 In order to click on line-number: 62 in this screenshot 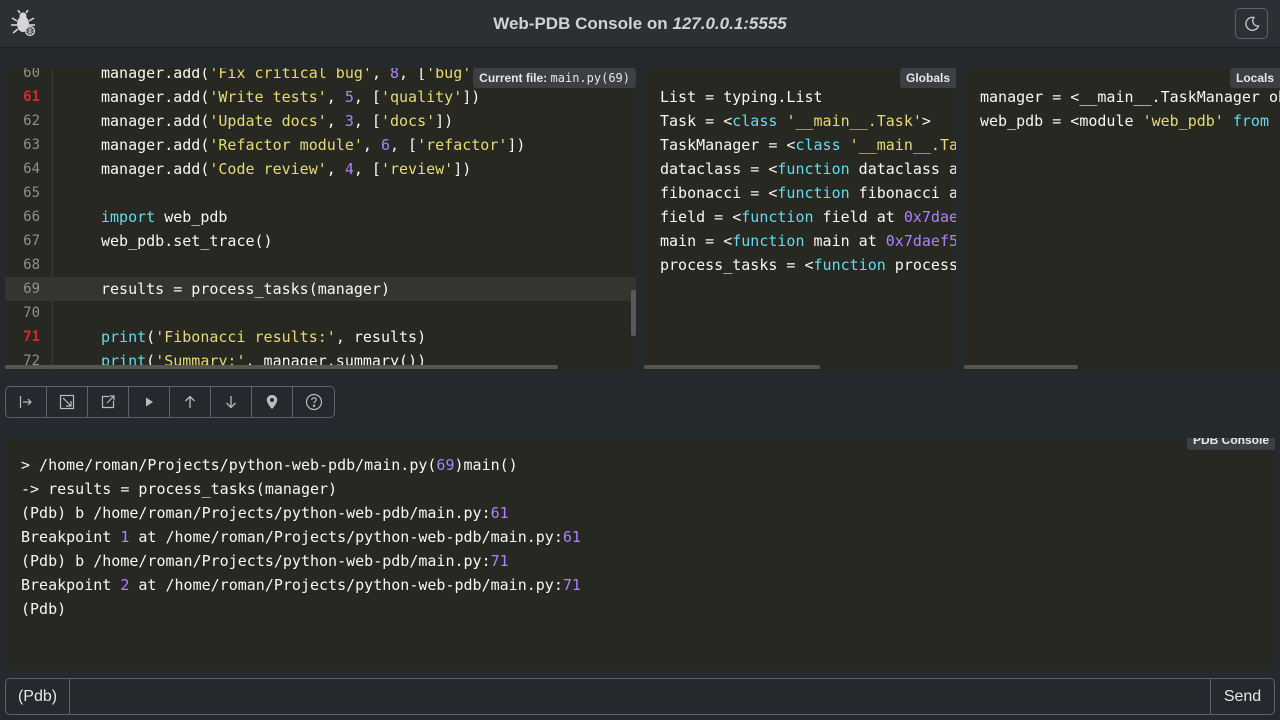, I will do `click(22, 121)`.